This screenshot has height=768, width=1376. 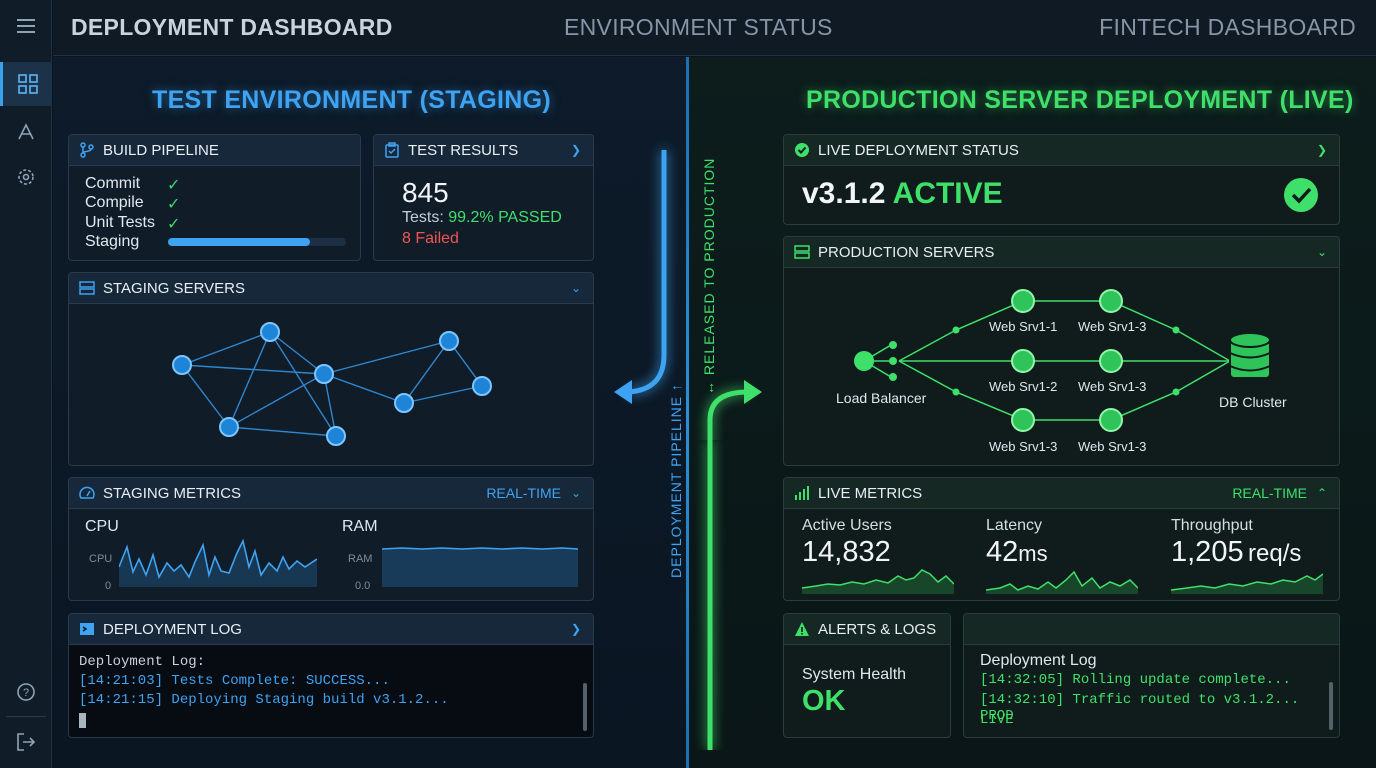 What do you see at coordinates (87, 150) in the screenshot?
I see `branch-icon` at bounding box center [87, 150].